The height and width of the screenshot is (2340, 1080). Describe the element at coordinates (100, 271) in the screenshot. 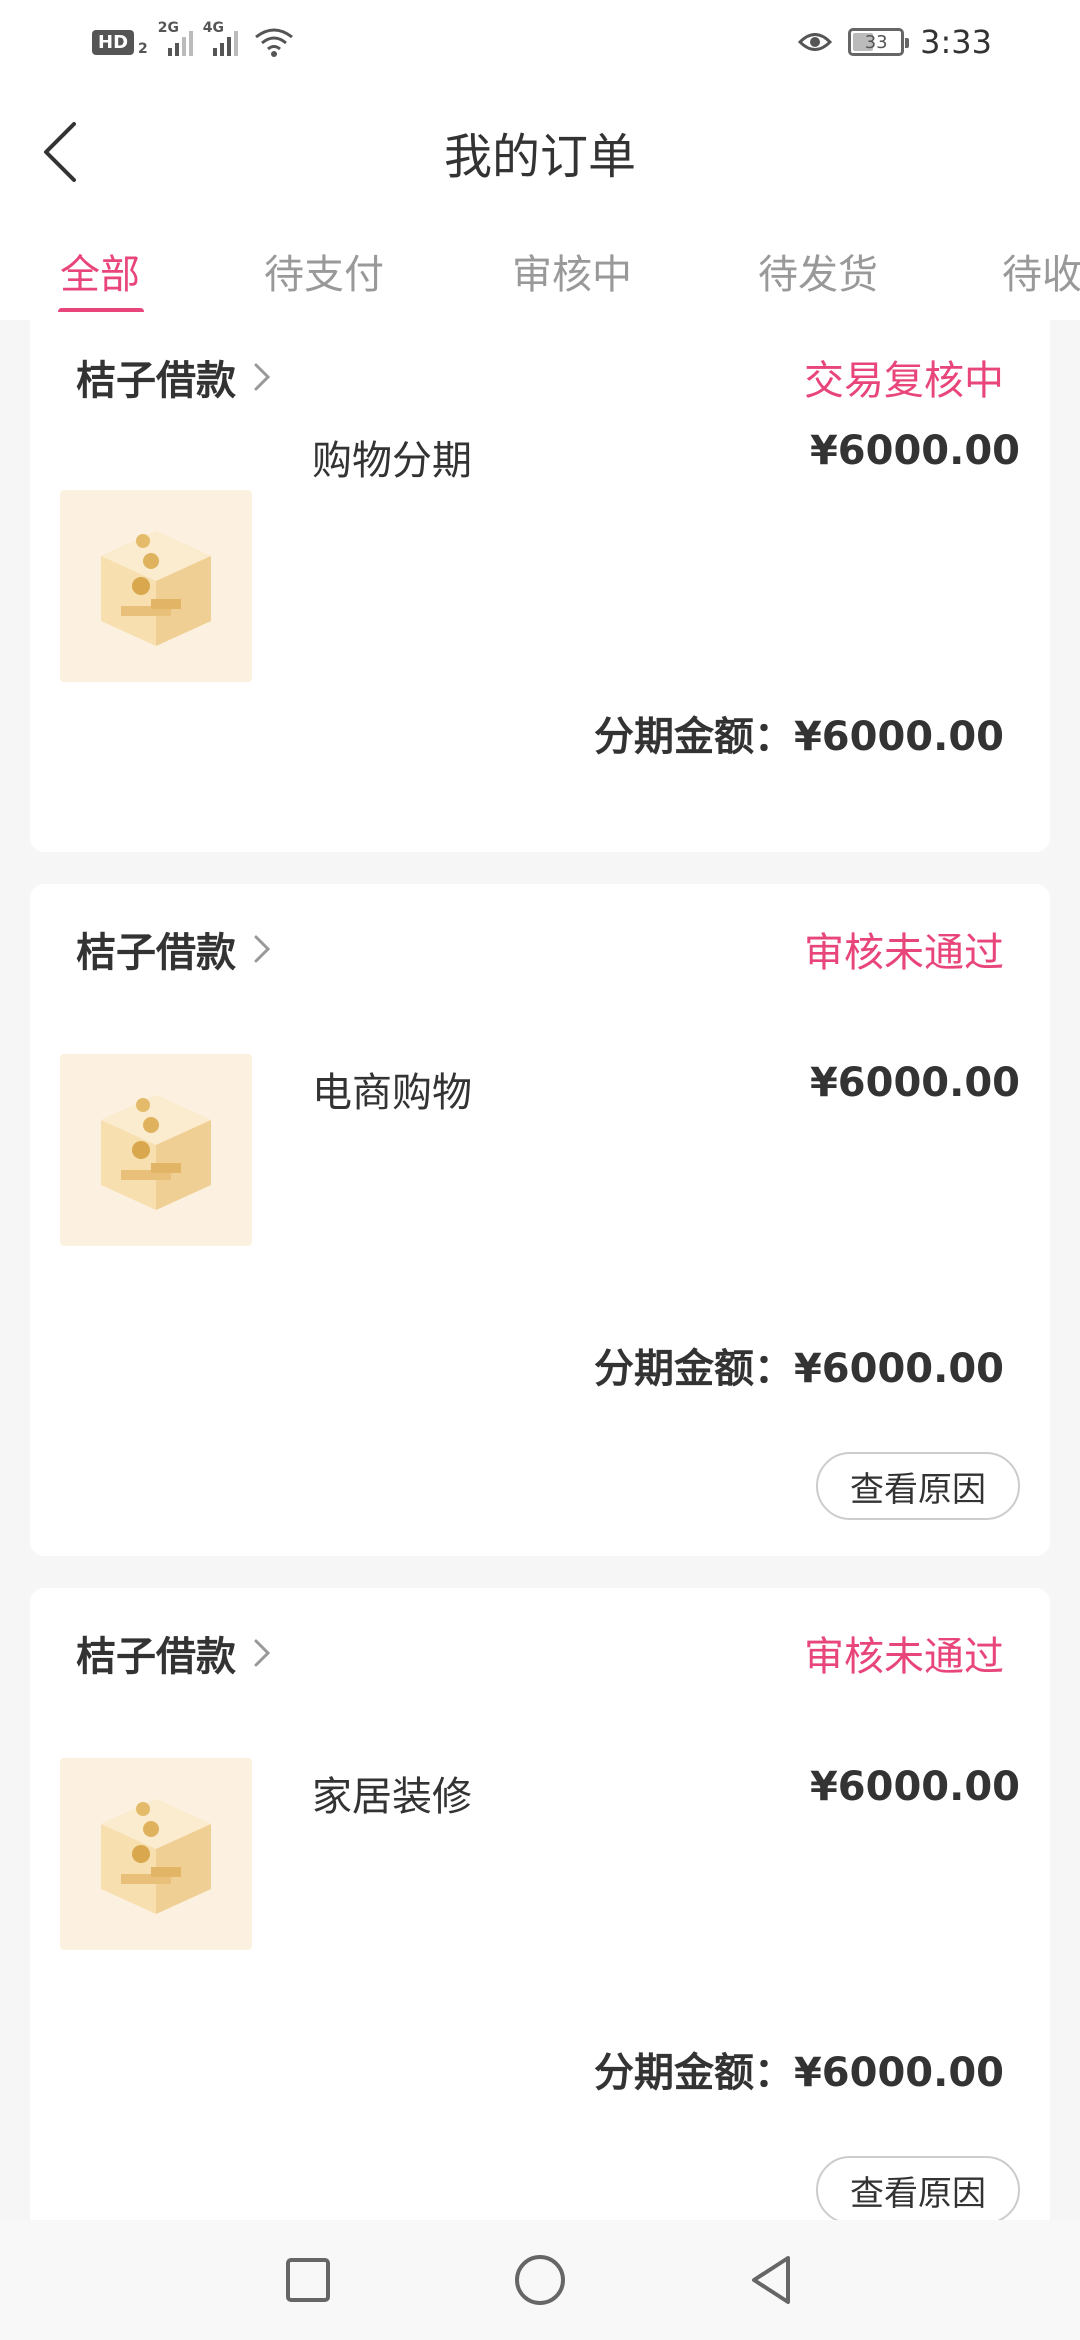

I see `tab-all: 全部` at that location.